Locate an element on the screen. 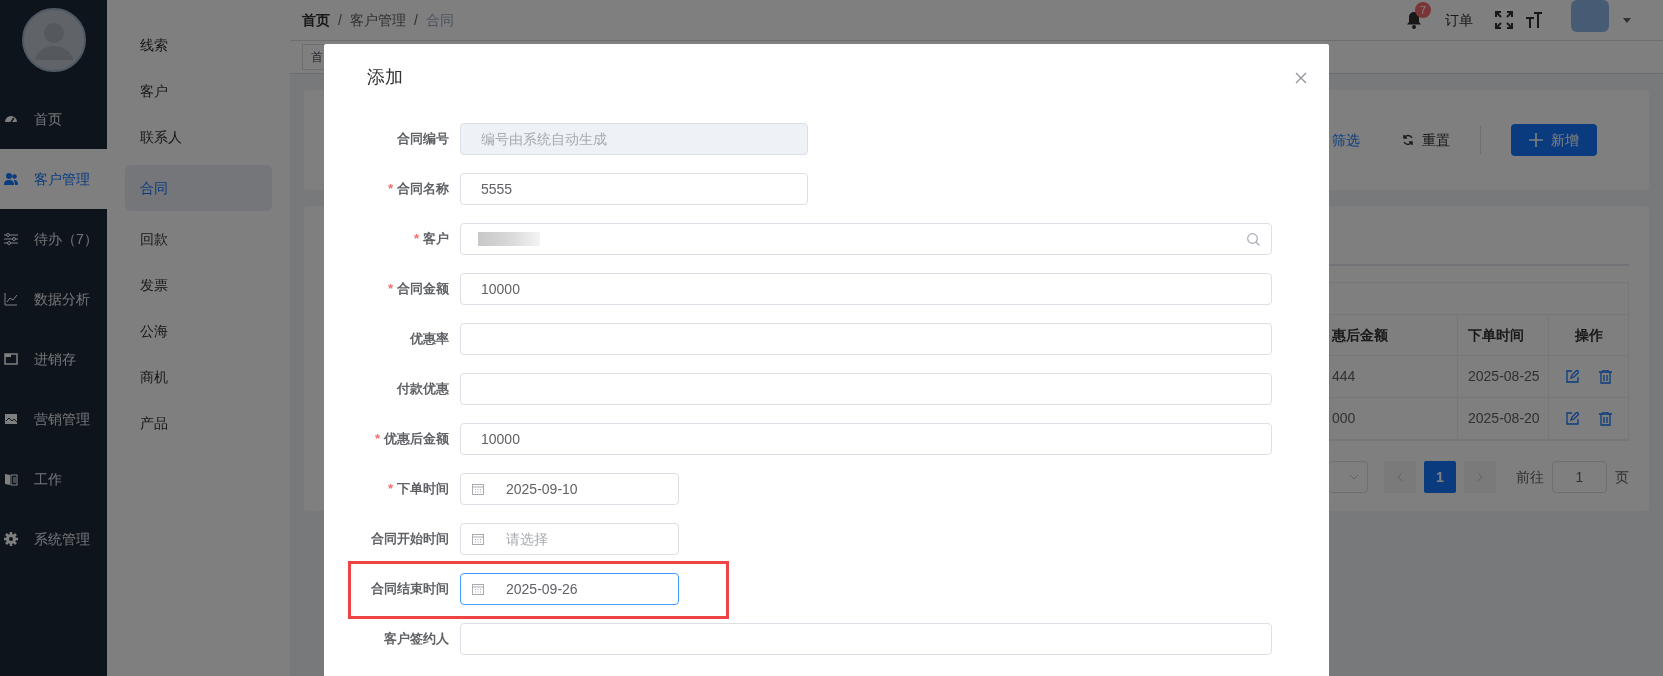 The height and width of the screenshot is (676, 1663). font-size-icon is located at coordinates (1534, 20).